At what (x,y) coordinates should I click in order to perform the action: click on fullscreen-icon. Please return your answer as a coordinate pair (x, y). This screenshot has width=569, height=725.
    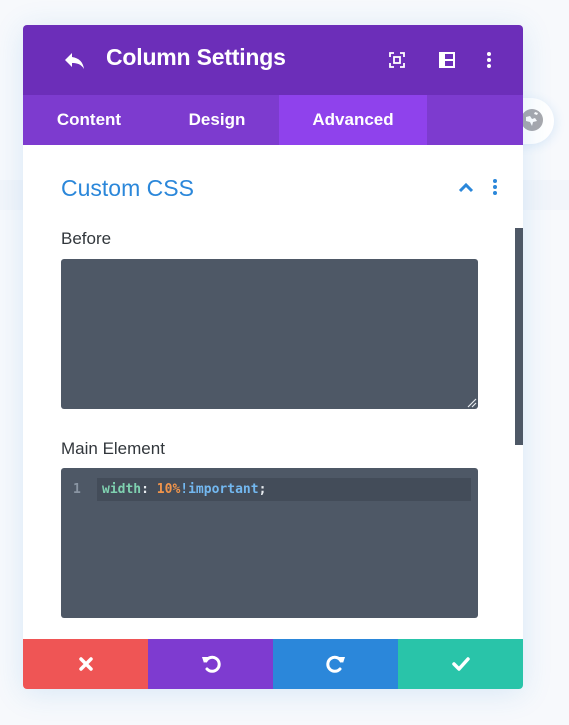
    Looking at the image, I should click on (397, 60).